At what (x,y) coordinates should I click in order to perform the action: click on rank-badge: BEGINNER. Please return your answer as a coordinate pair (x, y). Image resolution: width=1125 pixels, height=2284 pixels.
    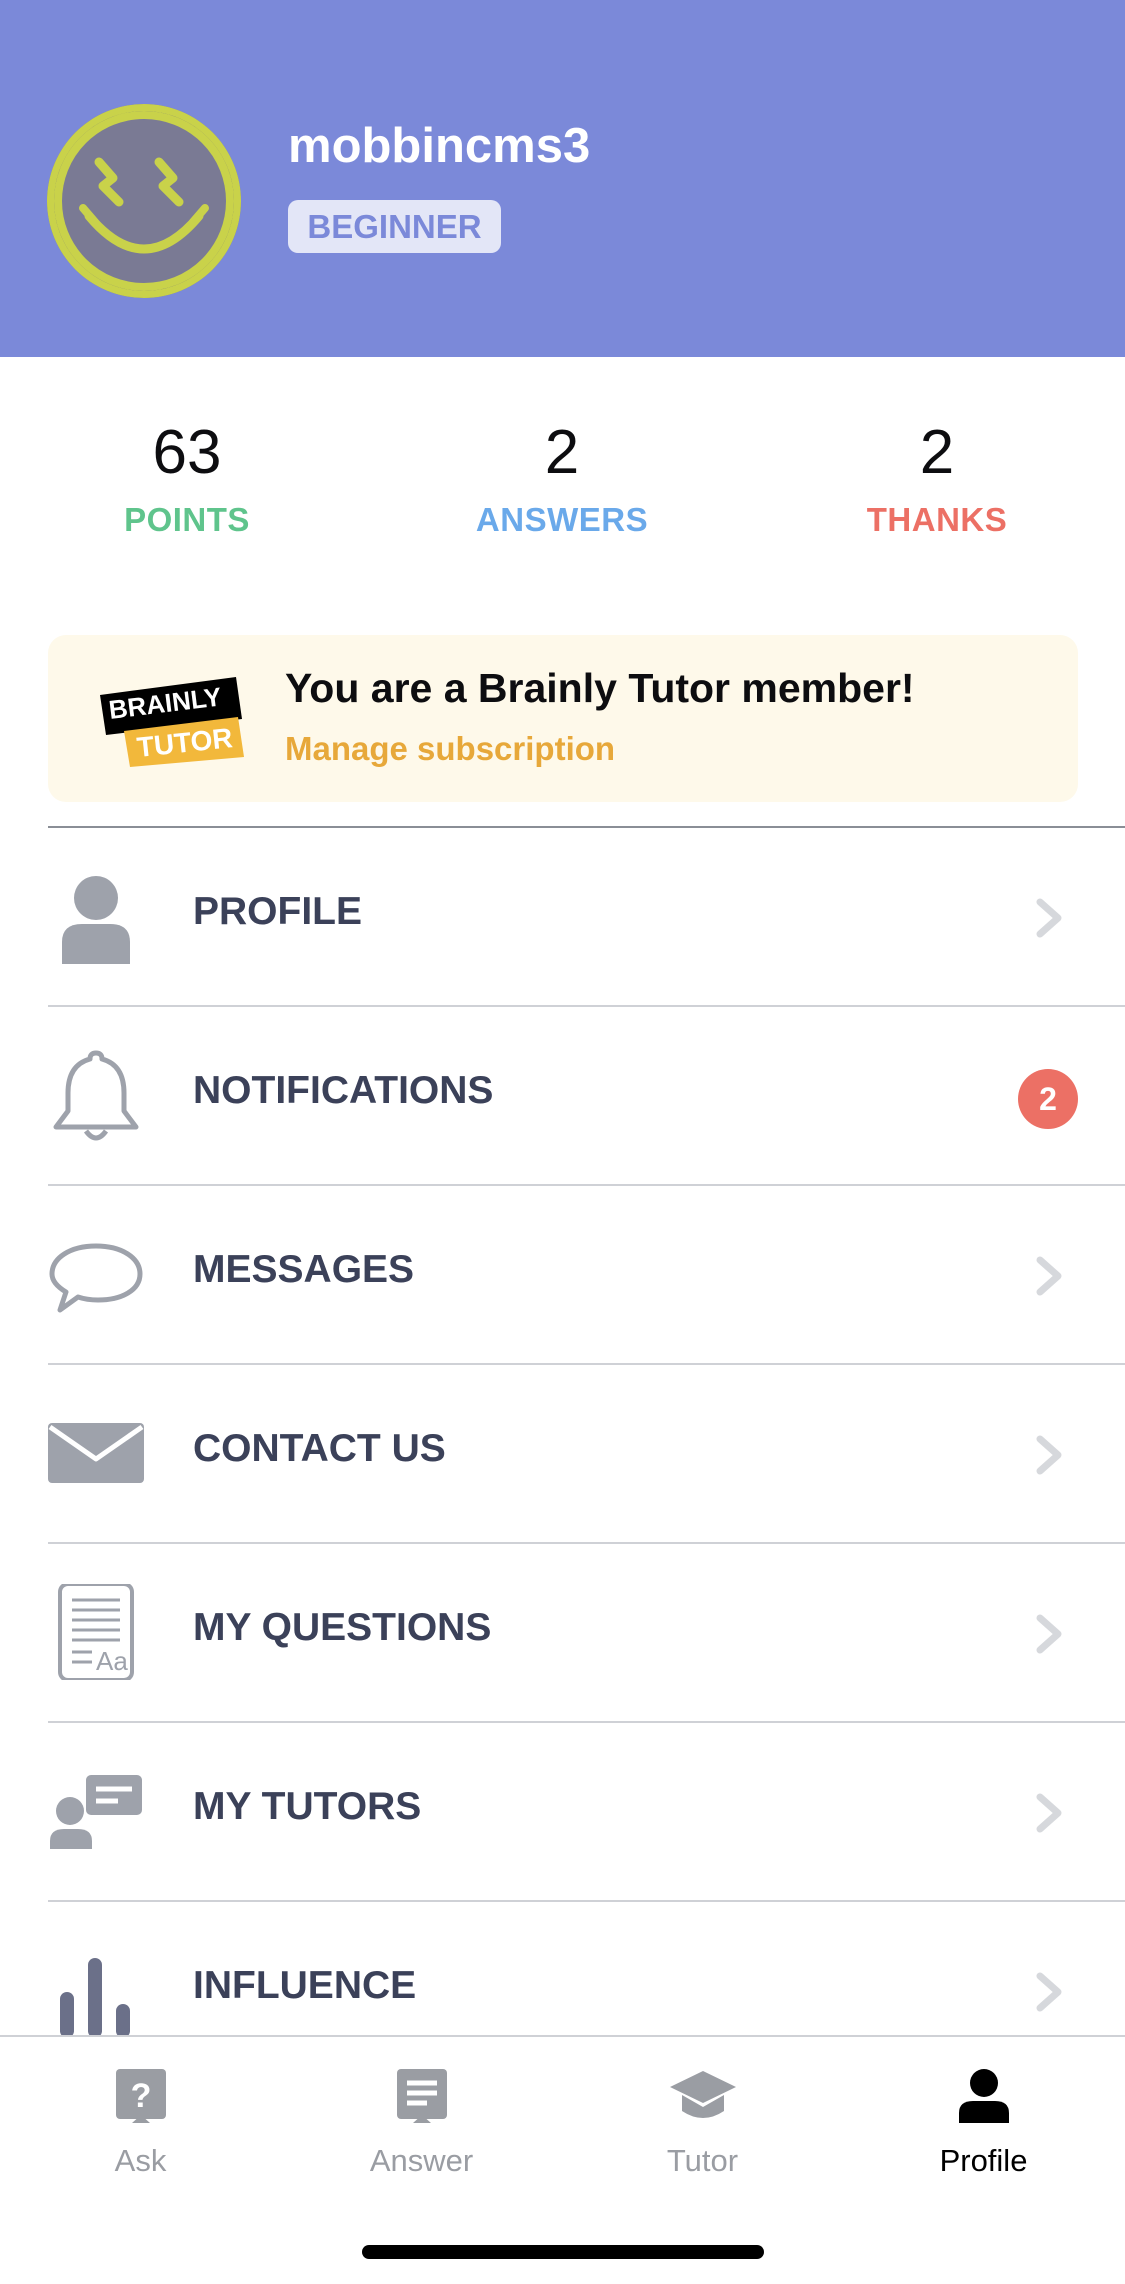
    Looking at the image, I should click on (394, 226).